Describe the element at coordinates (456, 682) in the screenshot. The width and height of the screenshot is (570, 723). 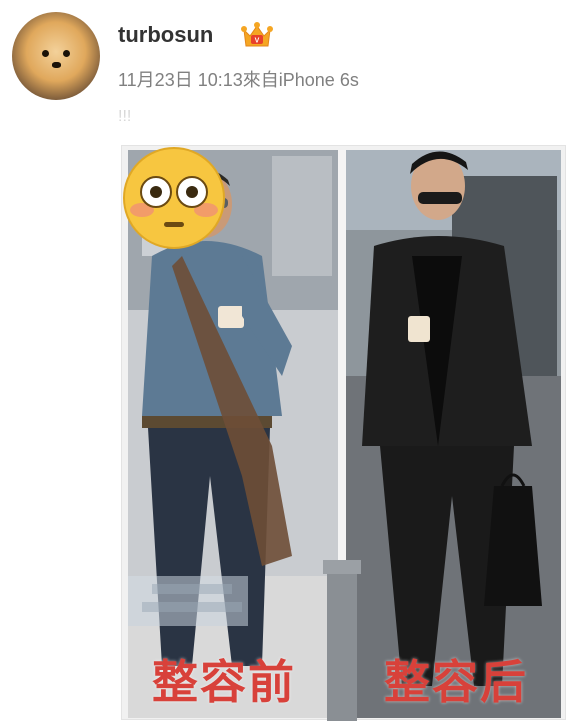
I see `caption-after: 整容后` at that location.